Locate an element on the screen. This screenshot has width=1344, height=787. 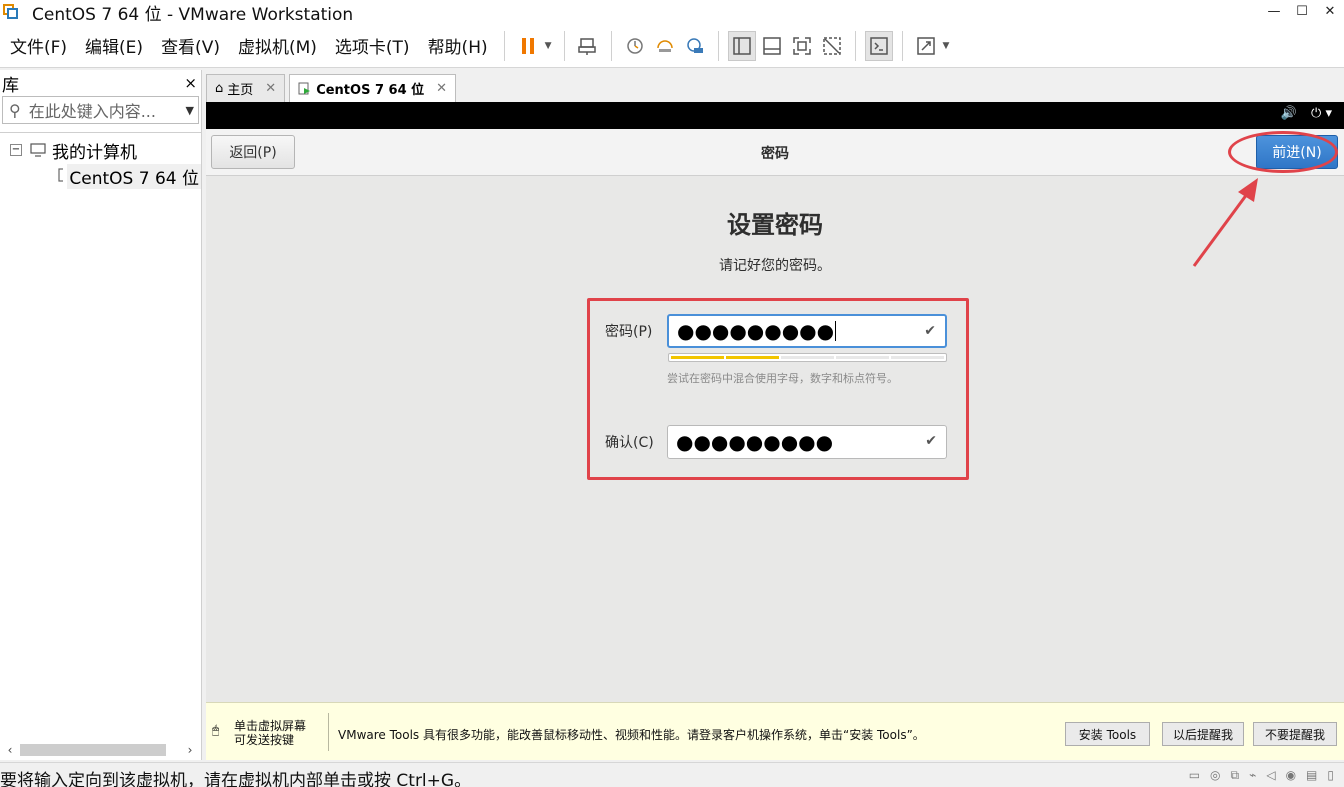
menu-tabs: 选项卡(T) is located at coordinates (371, 45).